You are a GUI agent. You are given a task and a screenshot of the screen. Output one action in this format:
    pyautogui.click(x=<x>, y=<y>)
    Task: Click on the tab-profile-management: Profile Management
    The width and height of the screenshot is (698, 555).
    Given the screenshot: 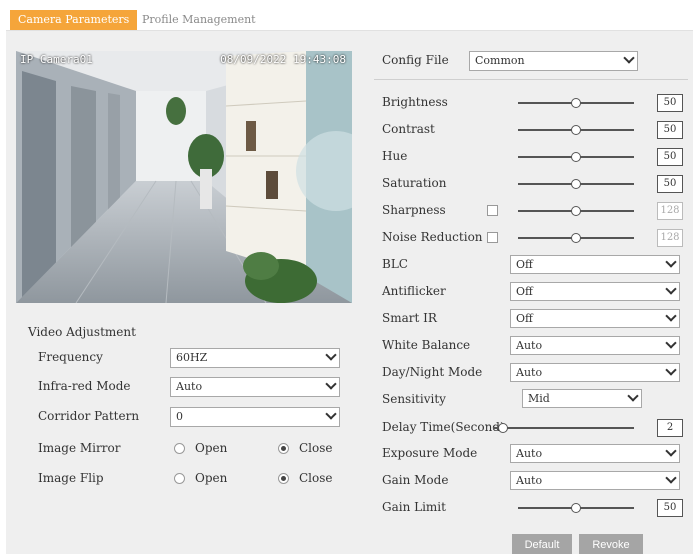 What is the action you would take?
    pyautogui.click(x=199, y=20)
    